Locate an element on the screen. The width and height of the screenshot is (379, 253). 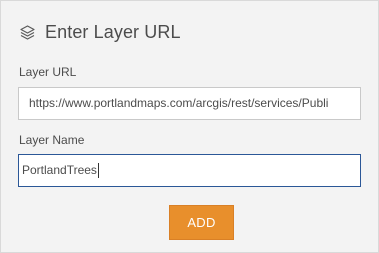
layer-url-label: Layer URL is located at coordinates (48, 72).